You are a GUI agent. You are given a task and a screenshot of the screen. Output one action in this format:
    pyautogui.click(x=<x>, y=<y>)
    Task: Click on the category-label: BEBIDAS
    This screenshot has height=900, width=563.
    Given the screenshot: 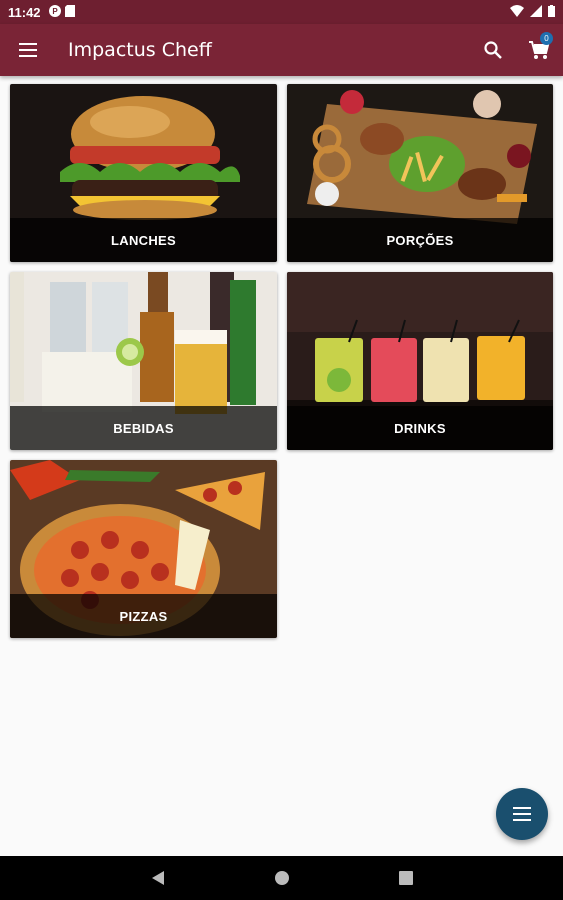 What is the action you would take?
    pyautogui.click(x=143, y=428)
    